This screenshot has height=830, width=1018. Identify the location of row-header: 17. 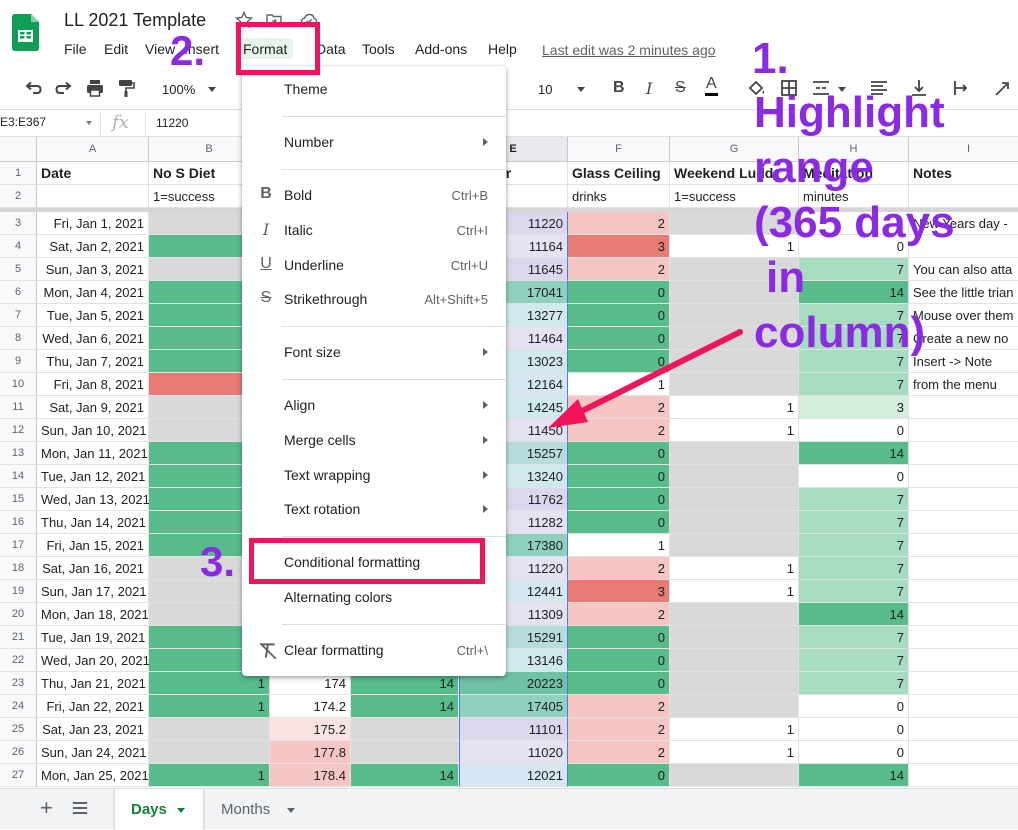
(18, 545).